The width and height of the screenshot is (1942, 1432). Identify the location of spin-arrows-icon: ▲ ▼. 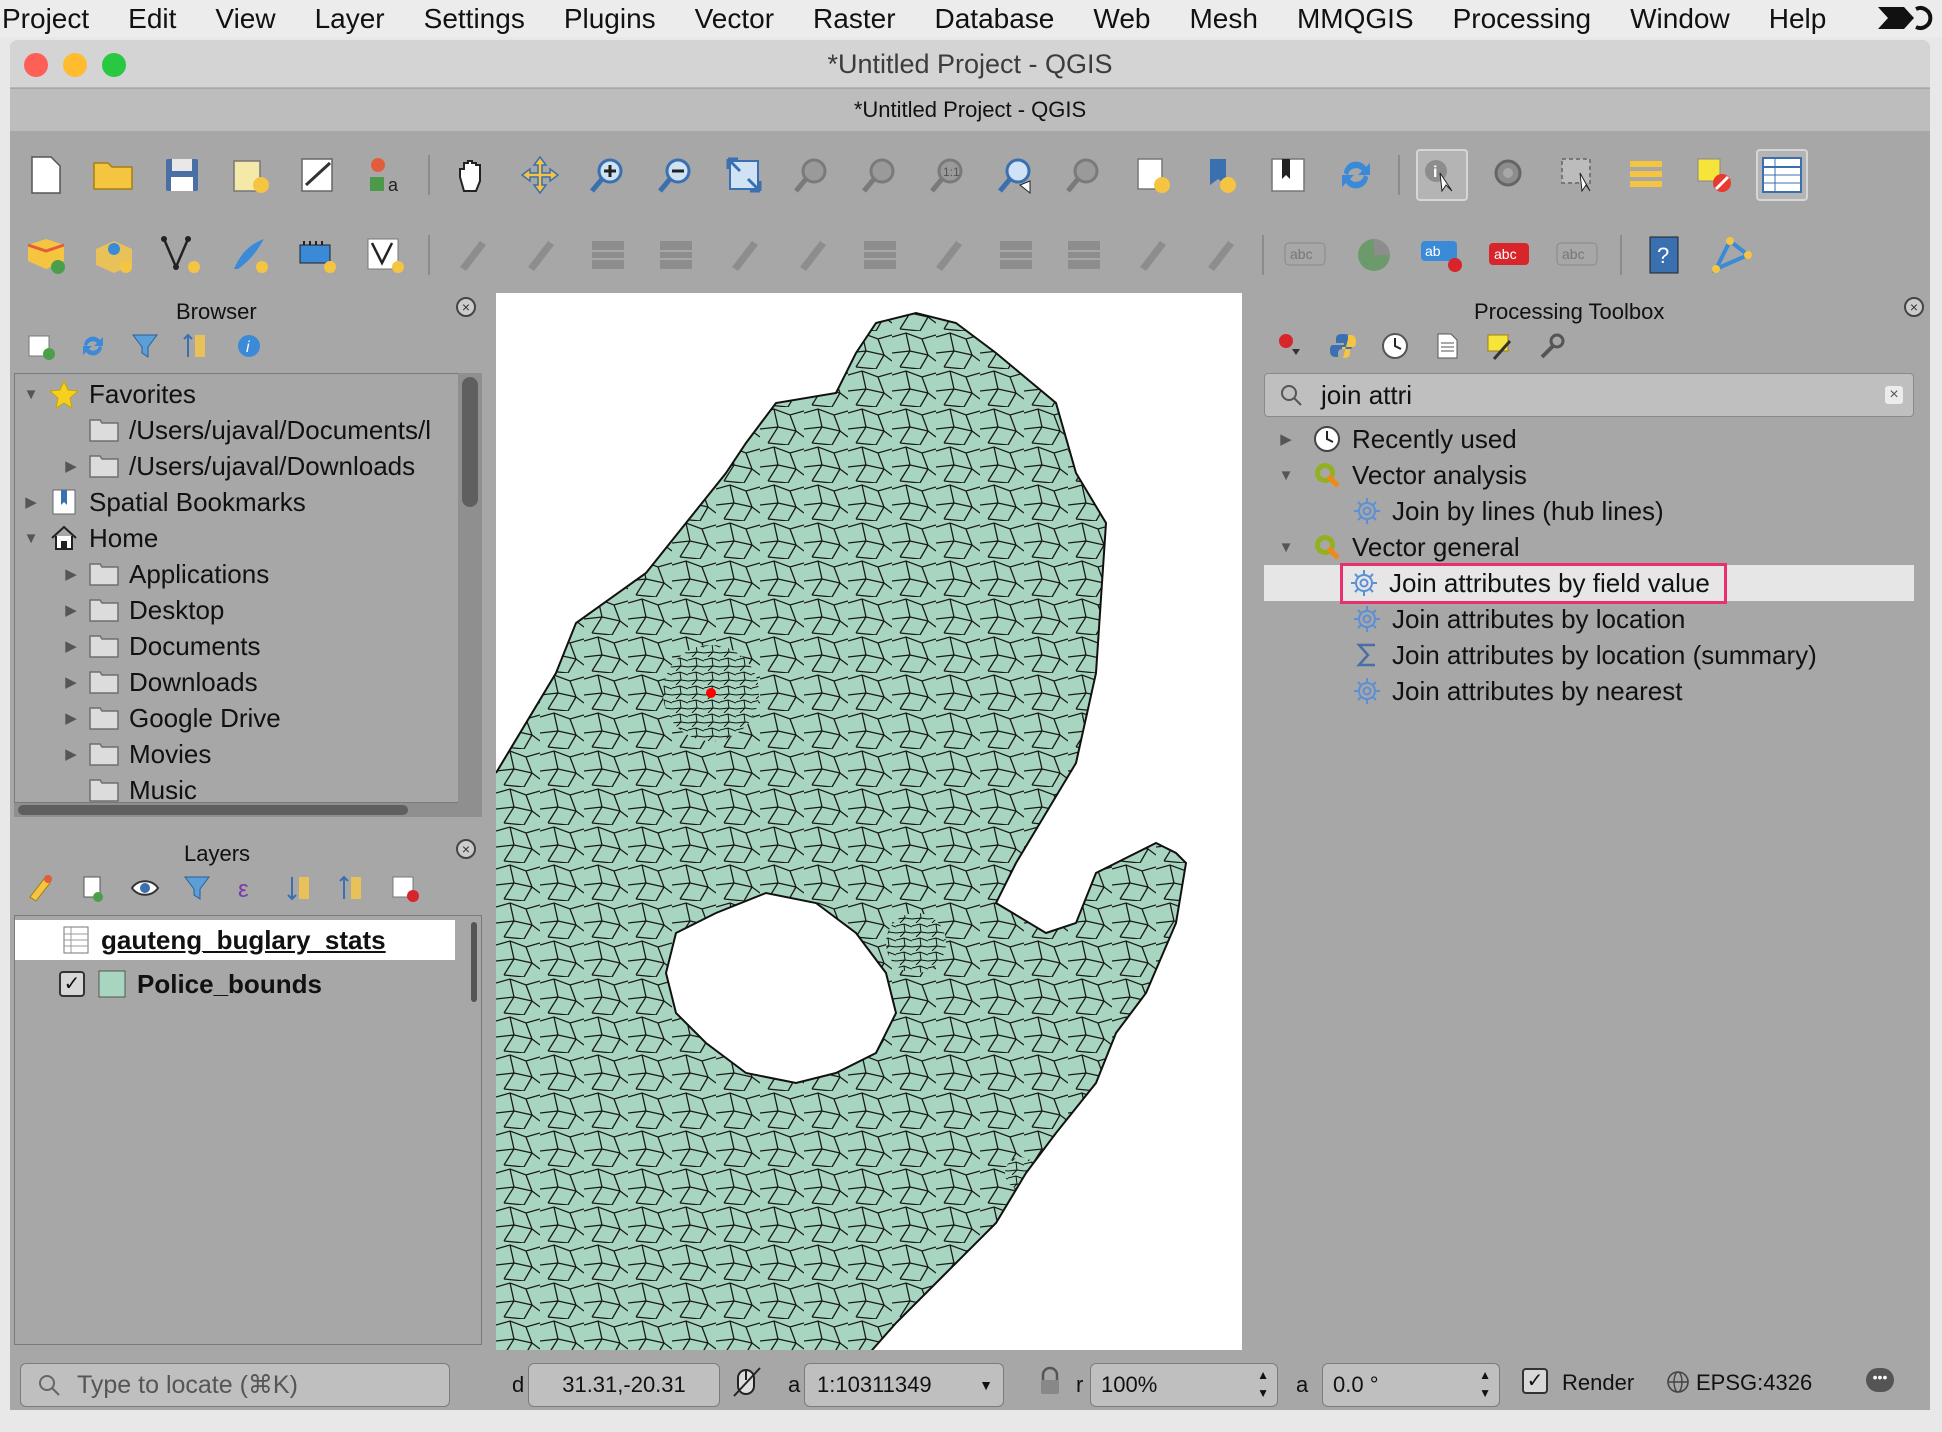
(1263, 1384).